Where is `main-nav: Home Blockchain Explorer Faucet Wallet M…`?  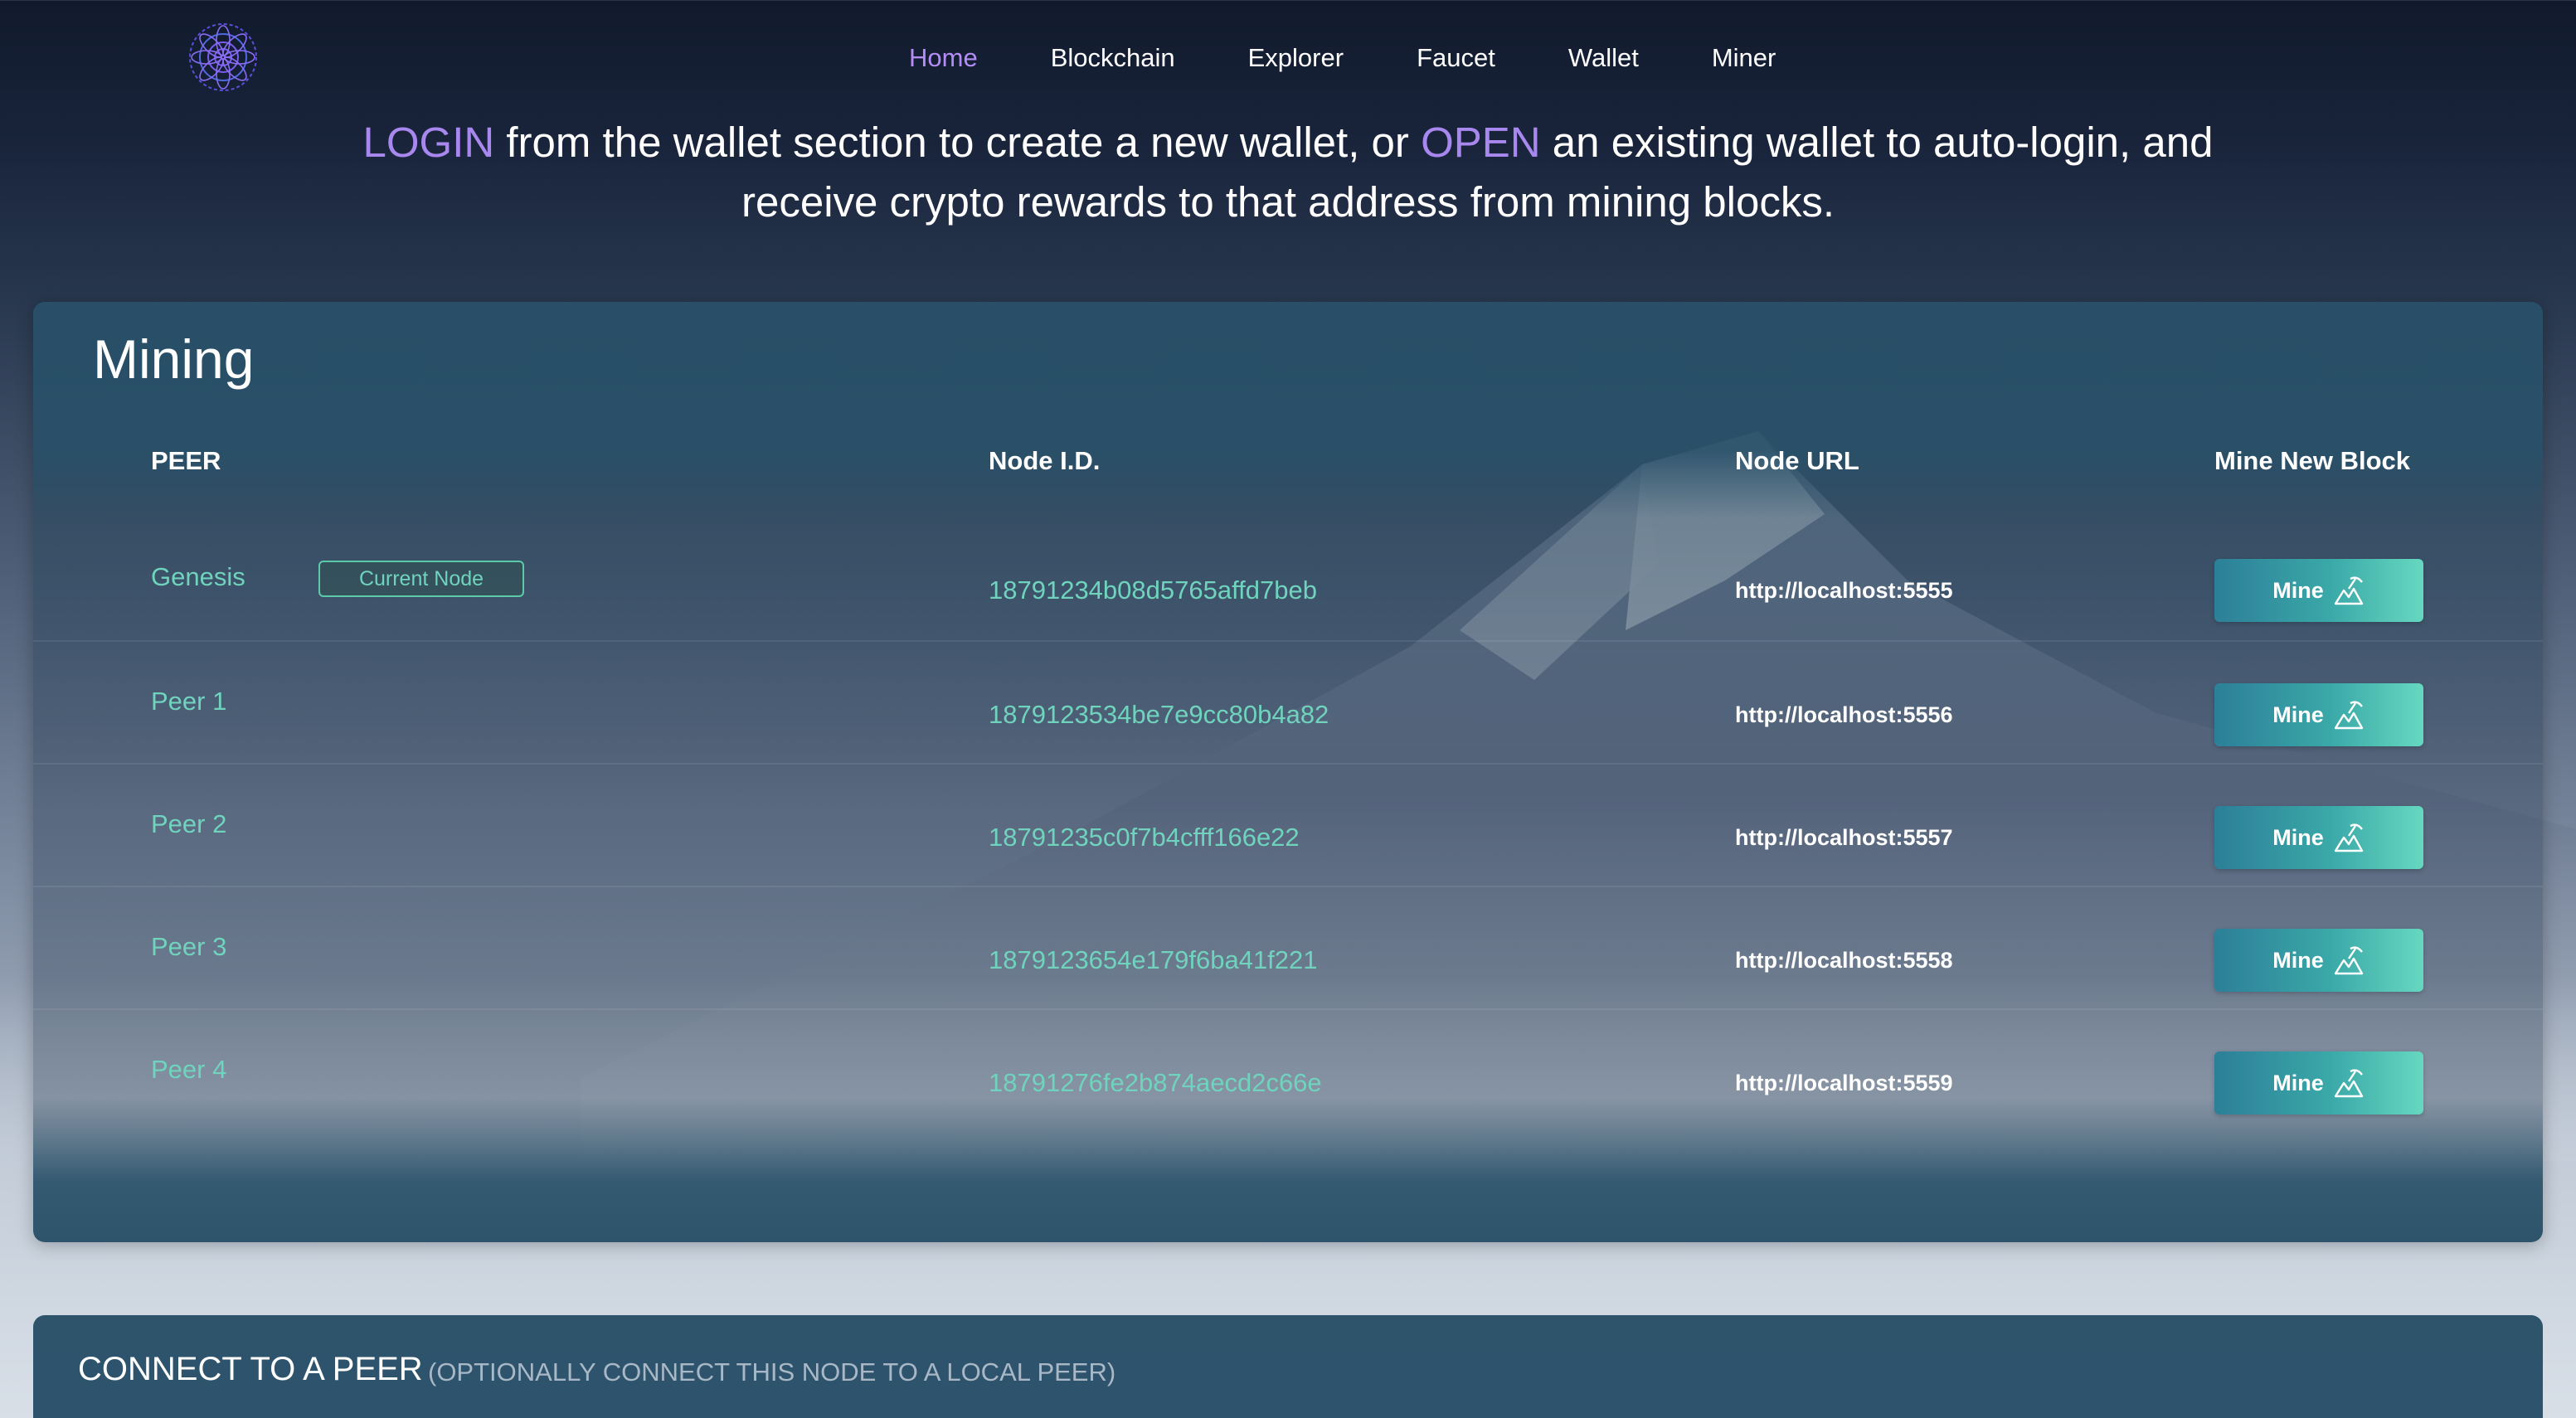
main-nav: Home Blockchain Explorer Faucet Wallet M… is located at coordinates (1342, 58).